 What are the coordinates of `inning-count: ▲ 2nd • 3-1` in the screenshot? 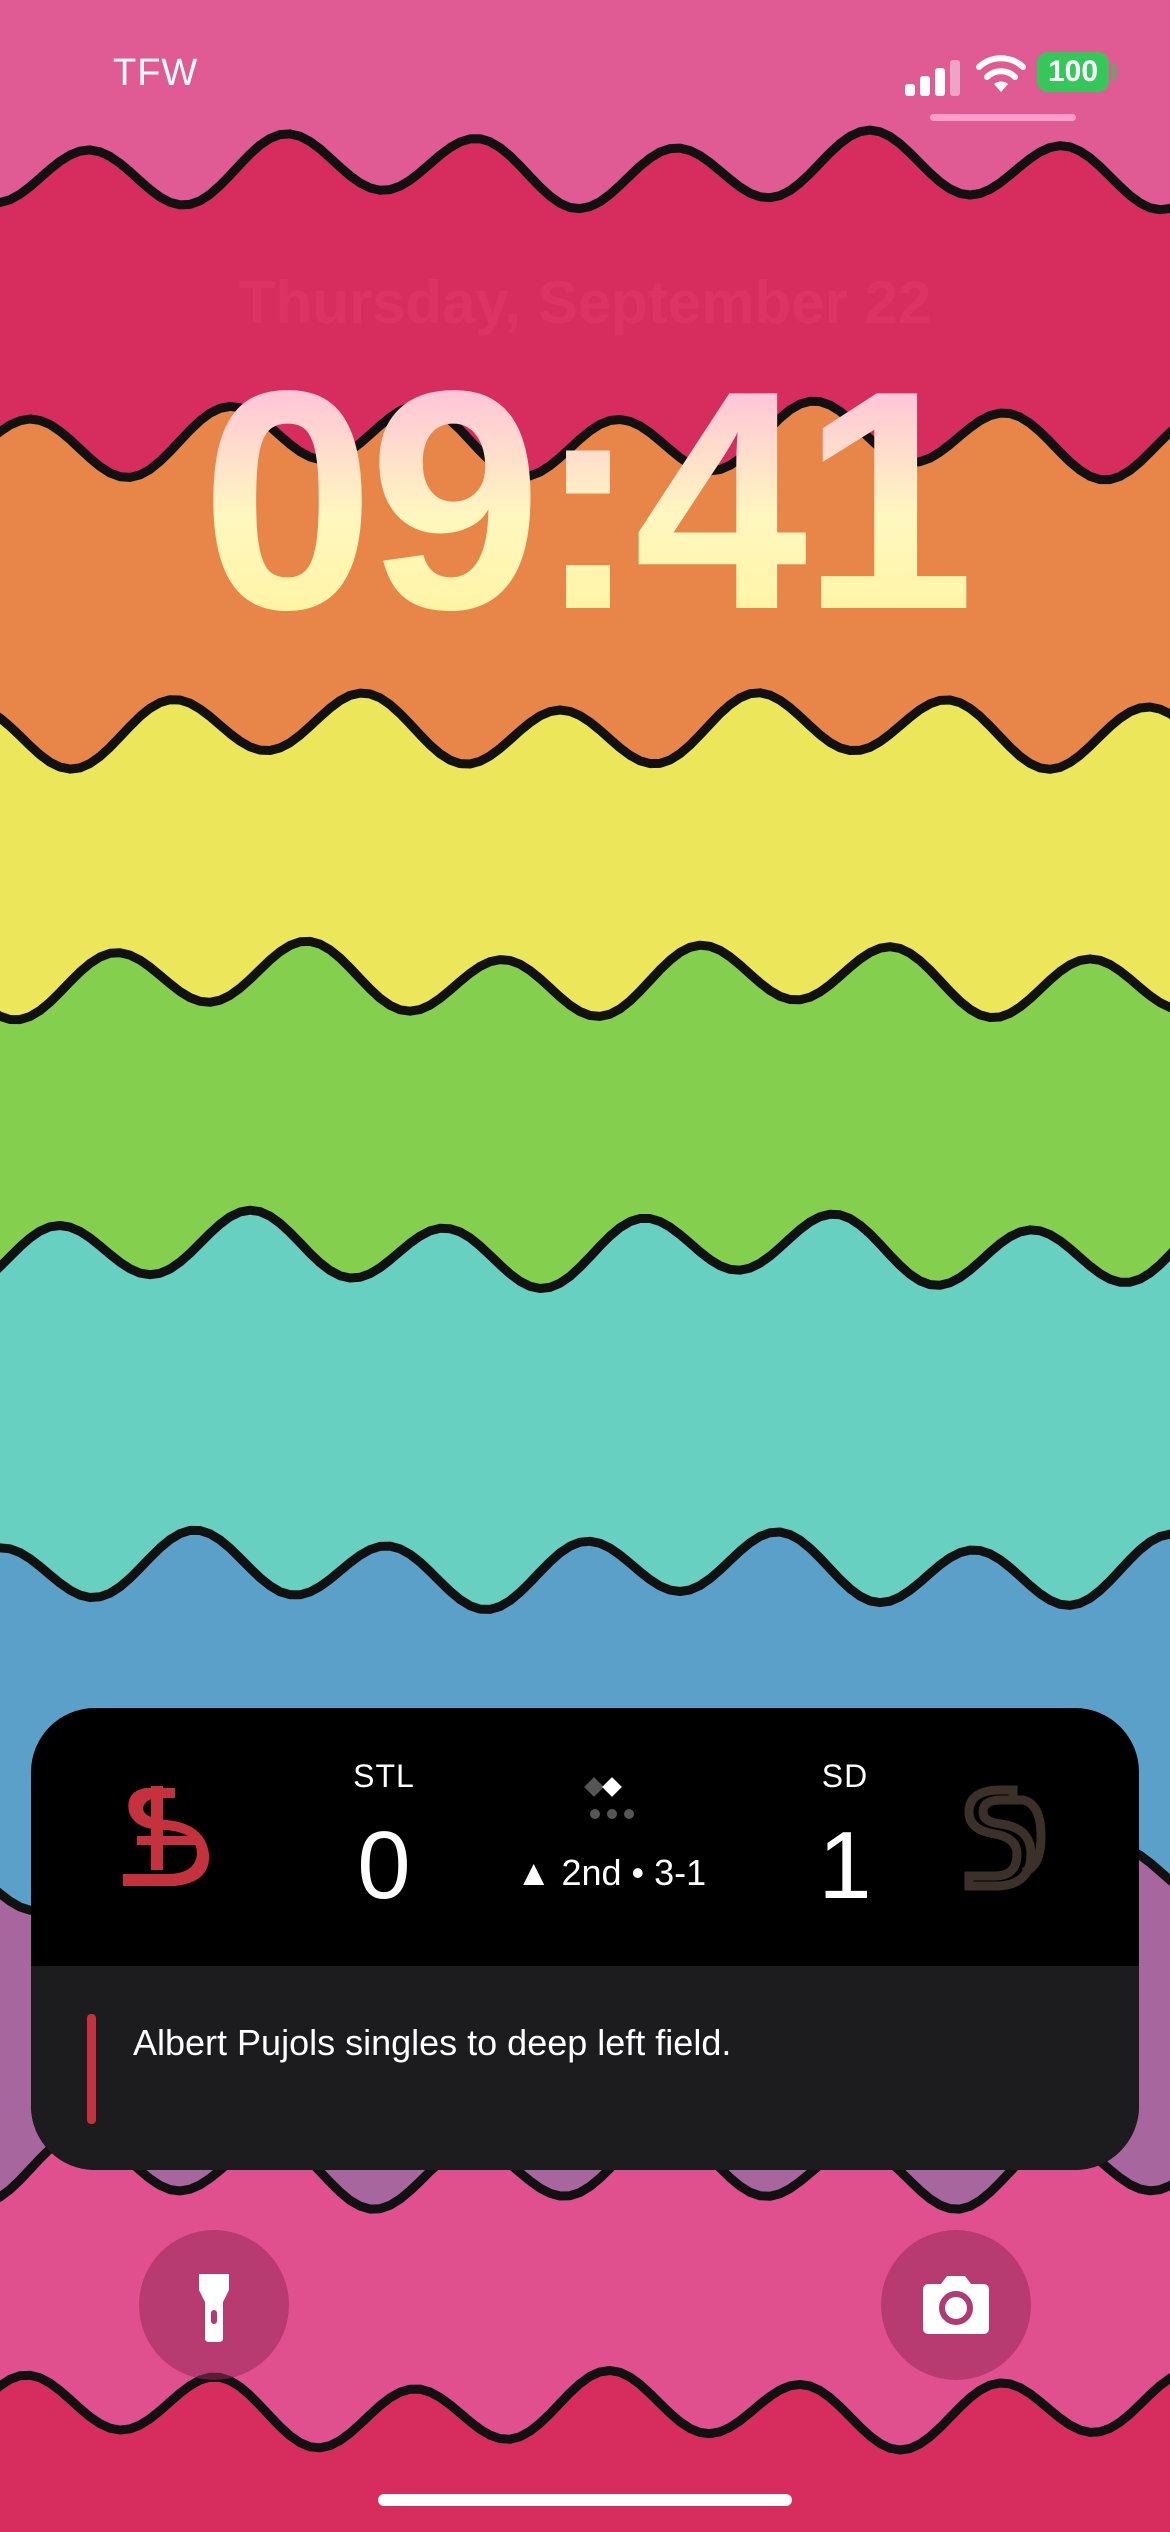 It's located at (611, 1872).